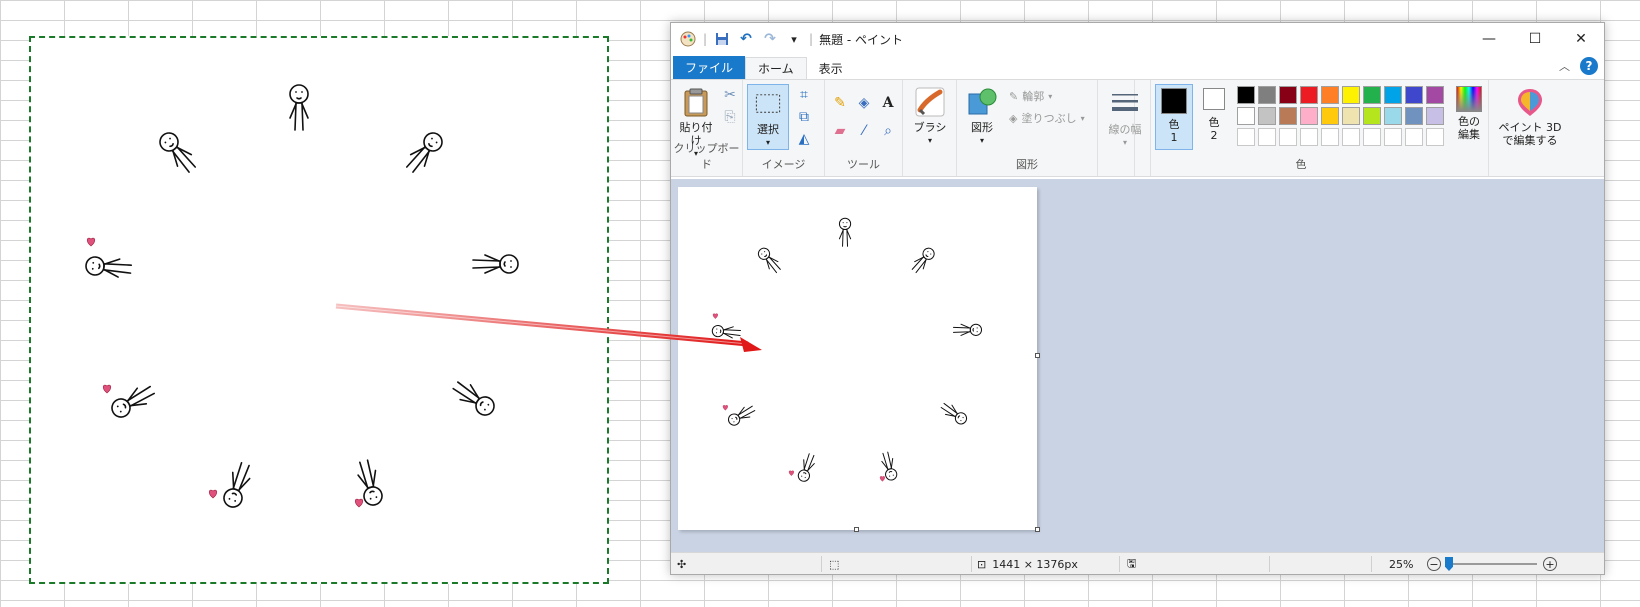 This screenshot has height=607, width=1640. What do you see at coordinates (1469, 99) in the screenshot?
I see `edit-colors-icon` at bounding box center [1469, 99].